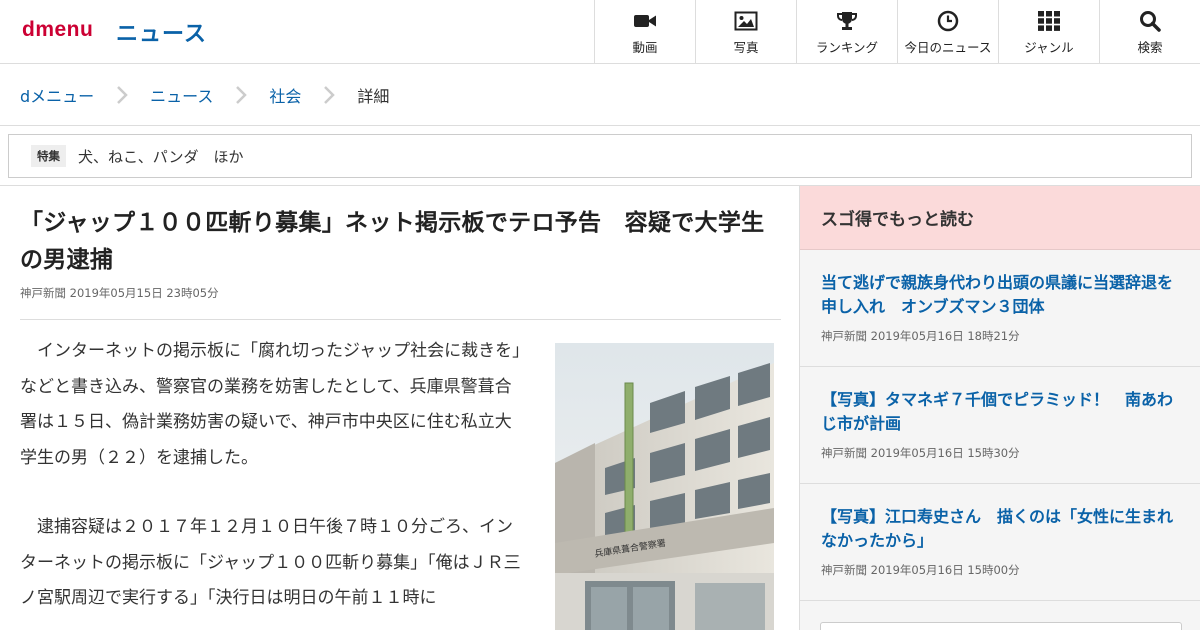 The image size is (1200, 630). Describe the element at coordinates (48, 156) in the screenshot. I see `feature-badge: 特集` at that location.